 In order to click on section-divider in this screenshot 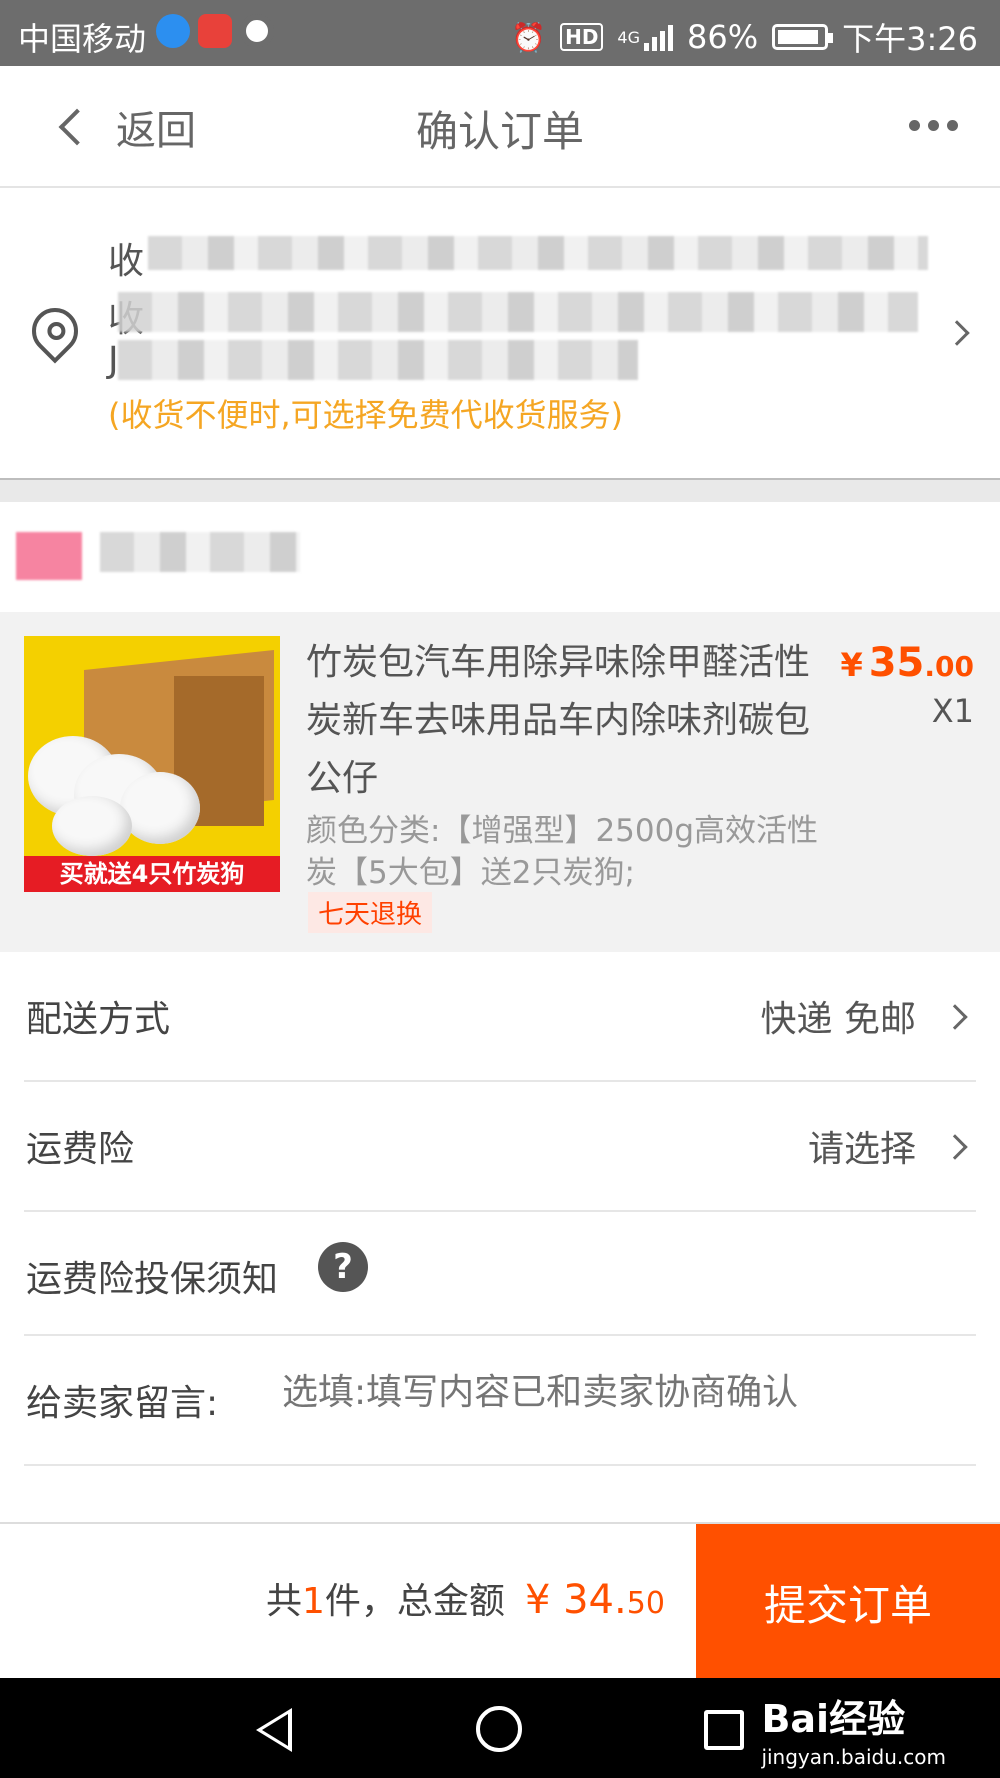, I will do `click(500, 490)`.